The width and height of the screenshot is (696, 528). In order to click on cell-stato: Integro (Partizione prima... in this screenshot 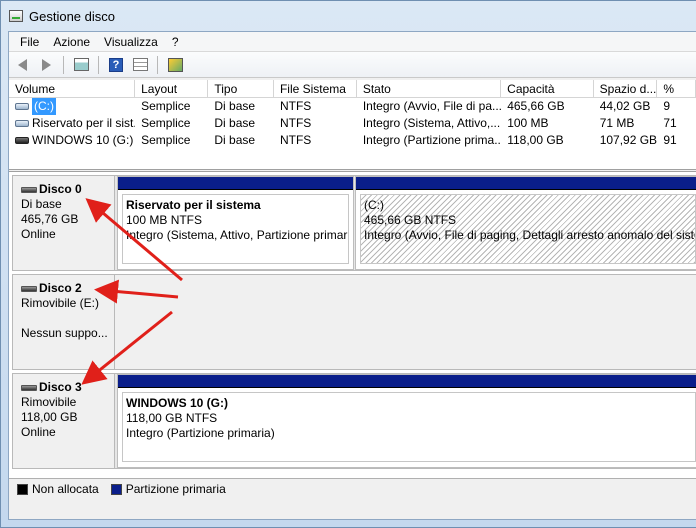, I will do `click(432, 140)`.